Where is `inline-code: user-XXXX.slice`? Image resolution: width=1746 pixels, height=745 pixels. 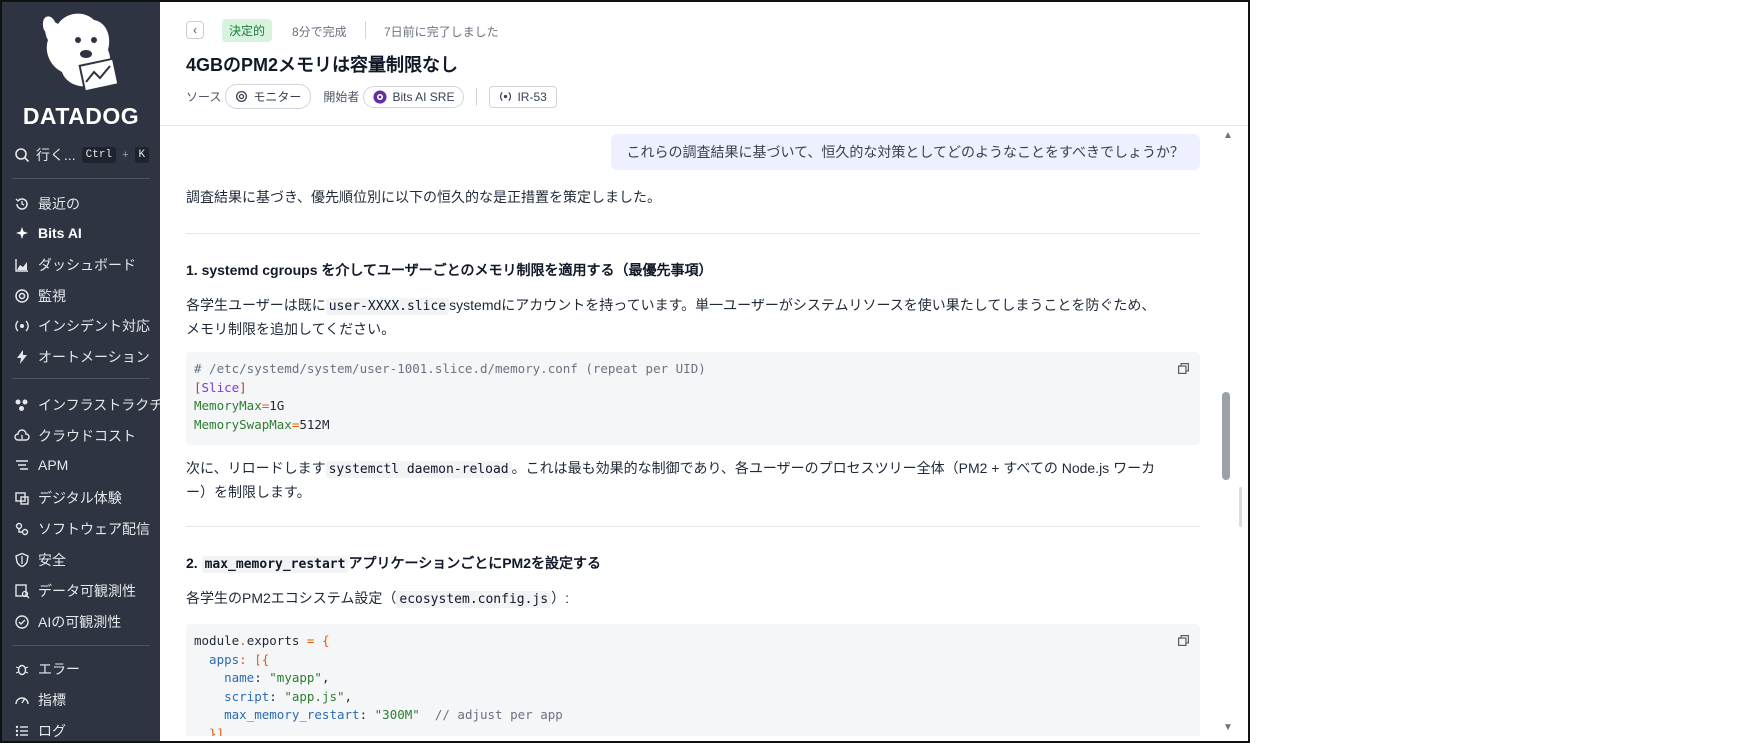
inline-code: user-XXXX.slice is located at coordinates (387, 306).